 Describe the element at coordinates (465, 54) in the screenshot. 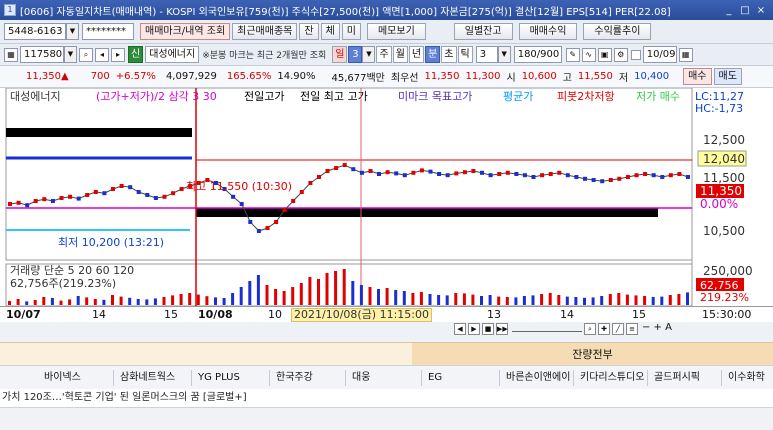

I see `period-tick: 틱` at that location.